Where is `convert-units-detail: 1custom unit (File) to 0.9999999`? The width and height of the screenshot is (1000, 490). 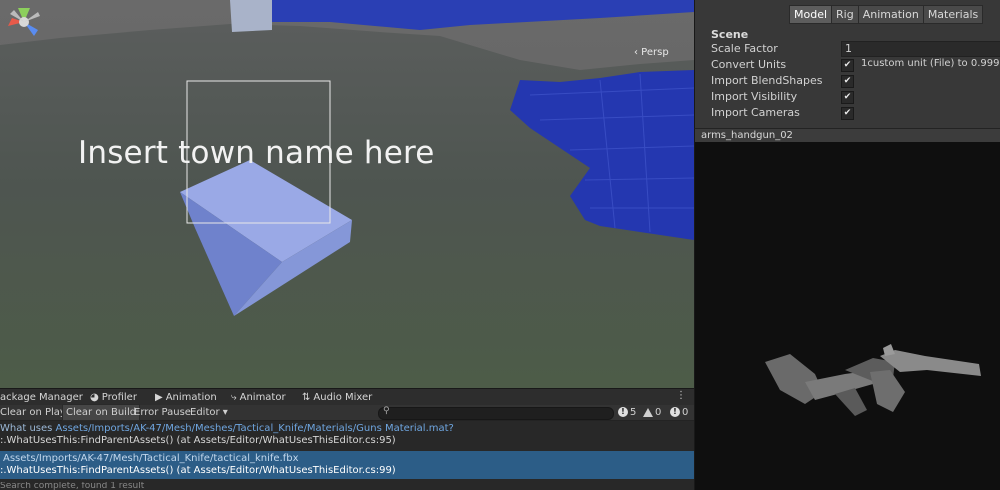 convert-units-detail: 1custom unit (File) to 0.9999999 is located at coordinates (930, 63).